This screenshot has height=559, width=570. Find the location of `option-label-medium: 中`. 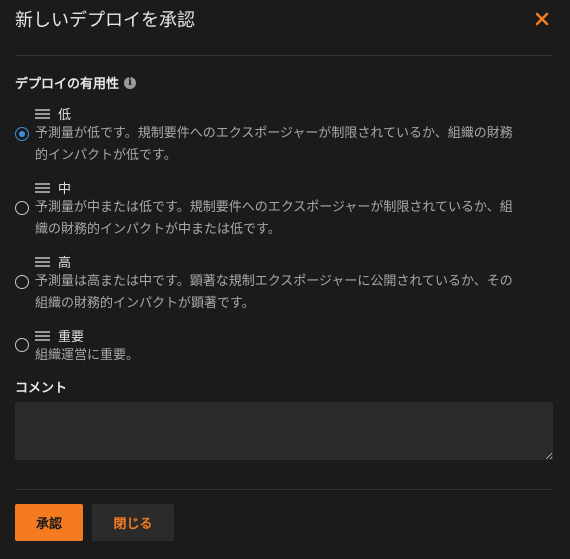

option-label-medium: 中 is located at coordinates (65, 189).